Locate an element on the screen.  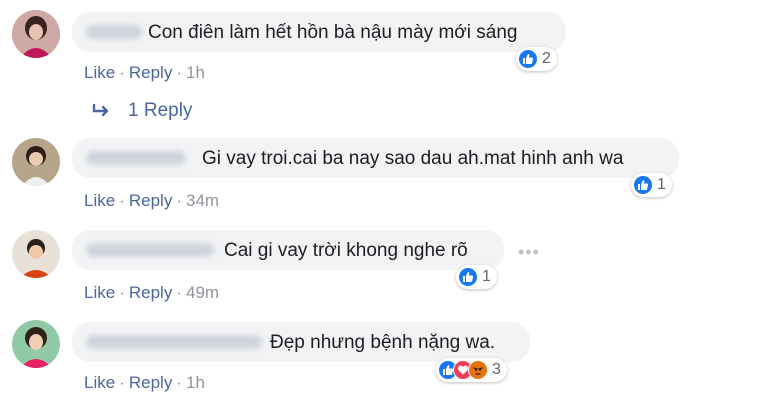
reply-arrow-icon is located at coordinates (102, 111).